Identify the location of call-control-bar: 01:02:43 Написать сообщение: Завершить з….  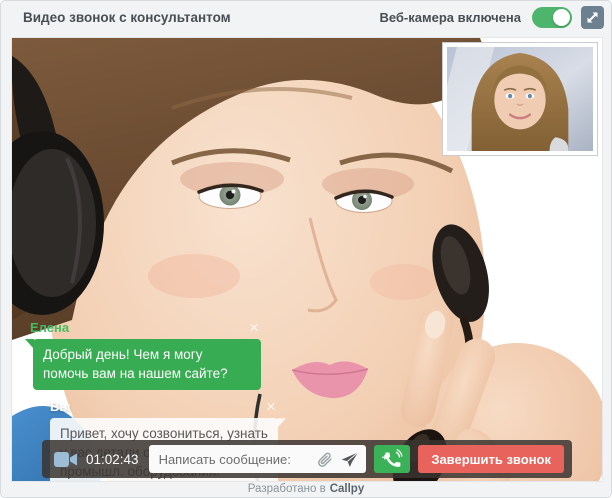
(307, 459).